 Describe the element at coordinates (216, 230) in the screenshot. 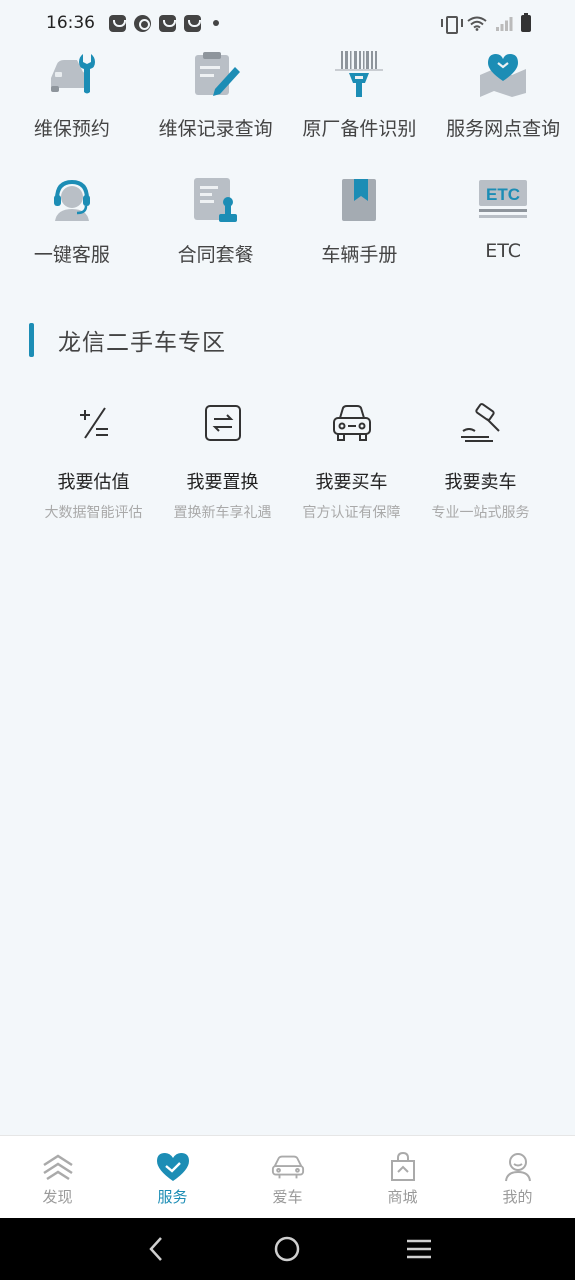

I see `service-contract-packages: 合同套餐` at that location.